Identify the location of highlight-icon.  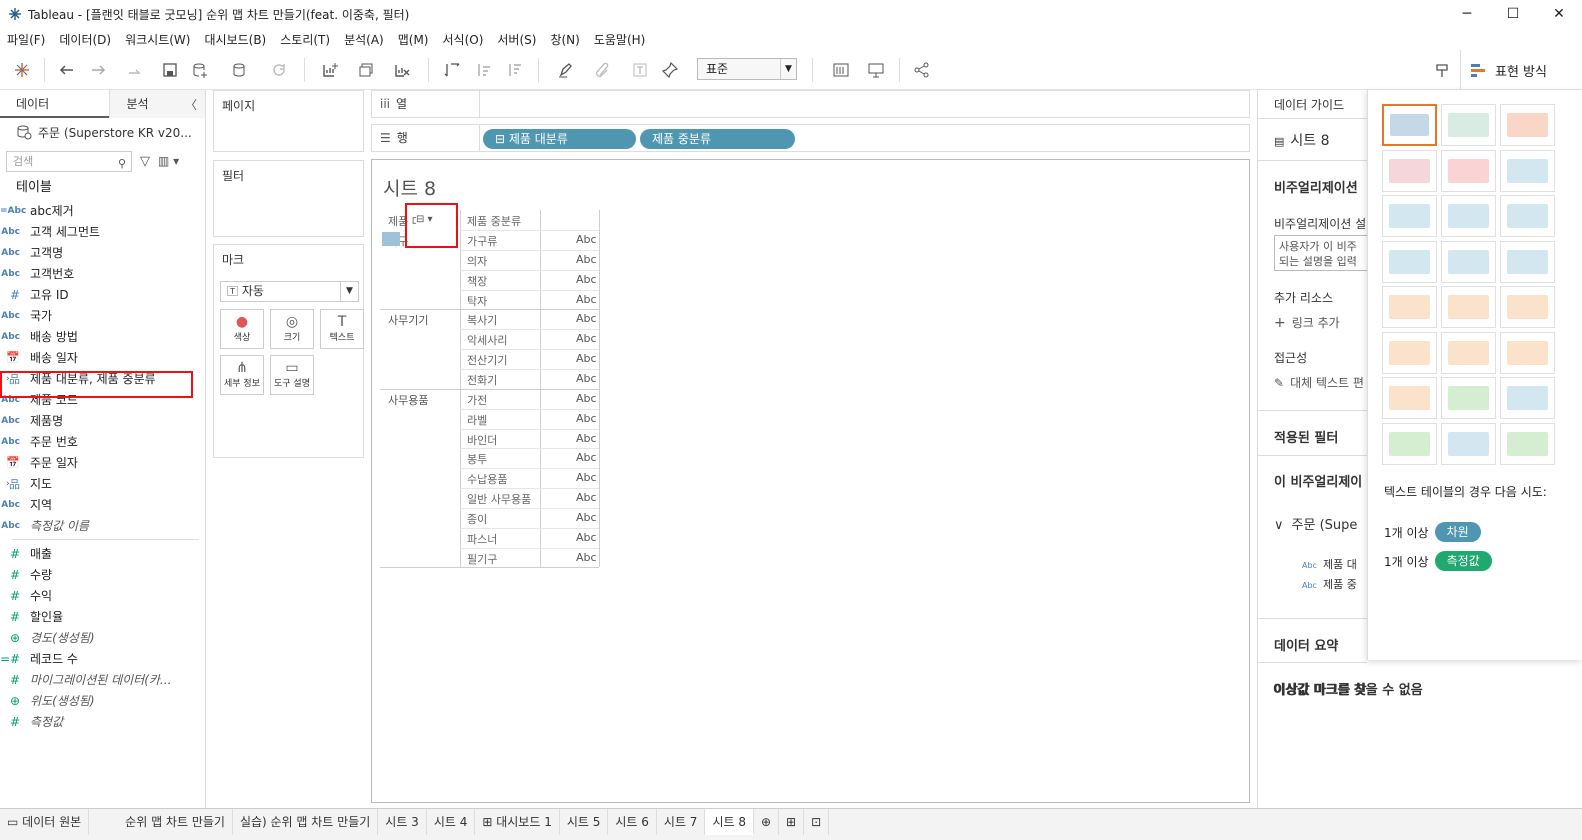
(565, 70).